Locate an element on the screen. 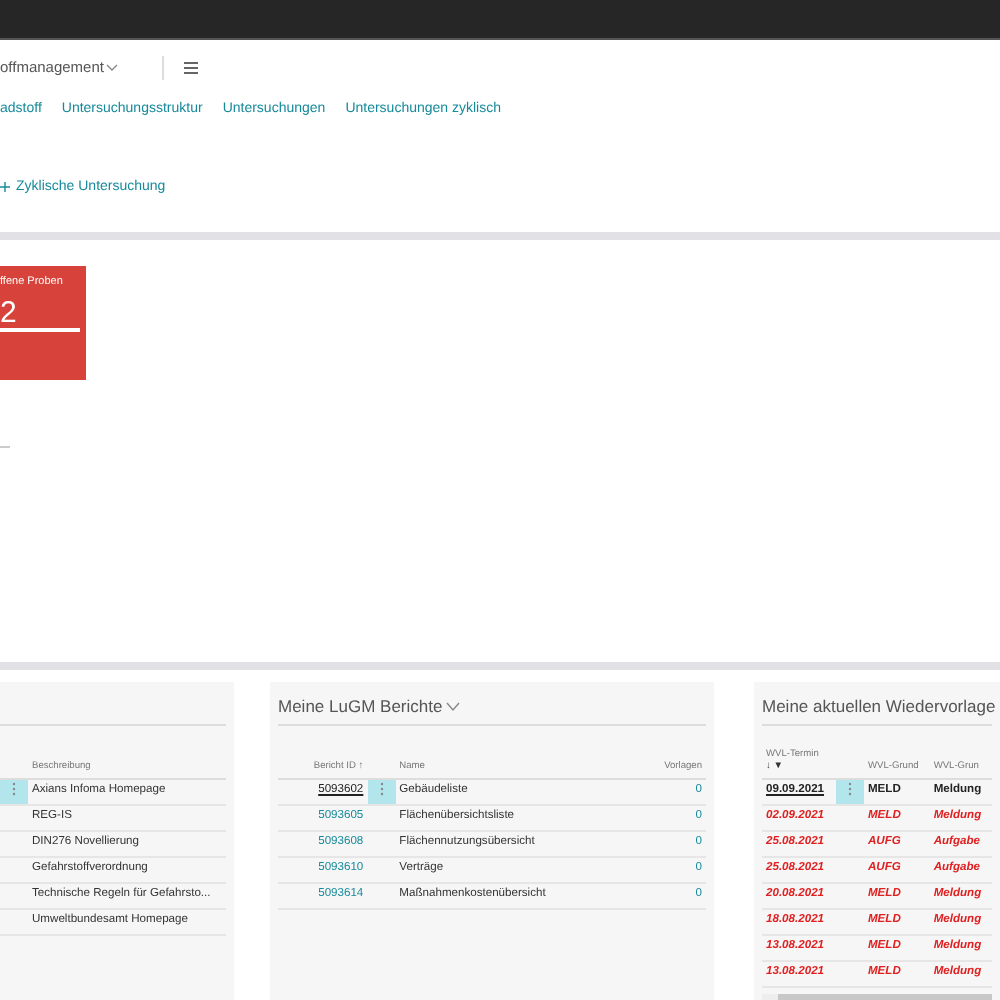 The width and height of the screenshot is (1000, 1000). tile-value: 2 is located at coordinates (40, 315).